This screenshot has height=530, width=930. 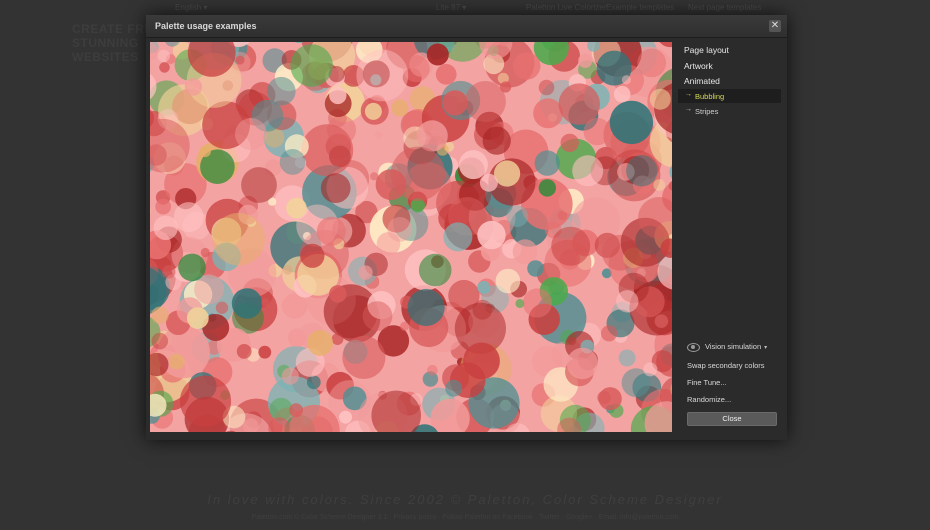 I want to click on menu-page-layout: Page layout, so click(x=706, y=50).